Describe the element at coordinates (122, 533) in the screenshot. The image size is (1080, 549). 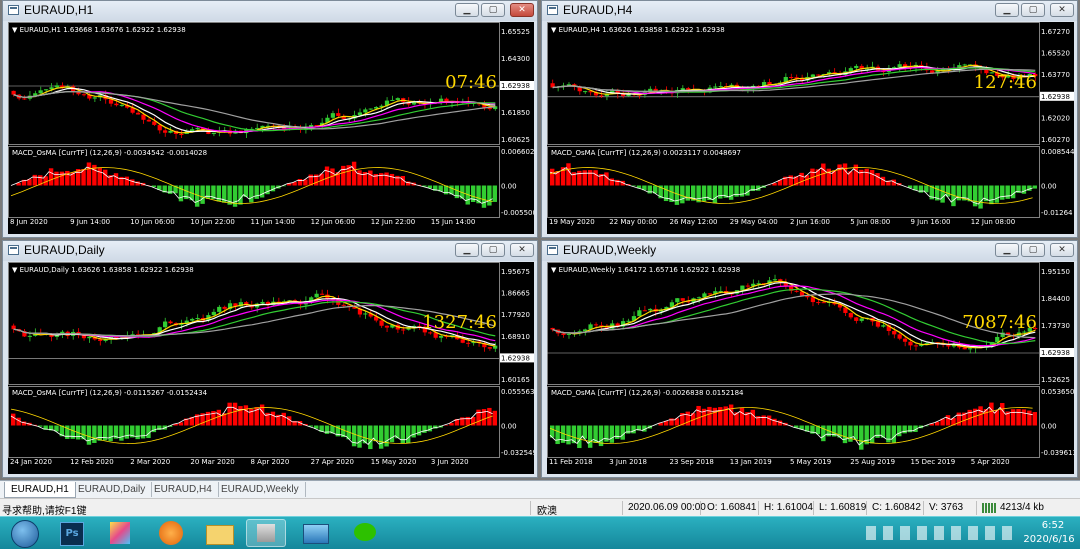
I see `paint-icon` at that location.